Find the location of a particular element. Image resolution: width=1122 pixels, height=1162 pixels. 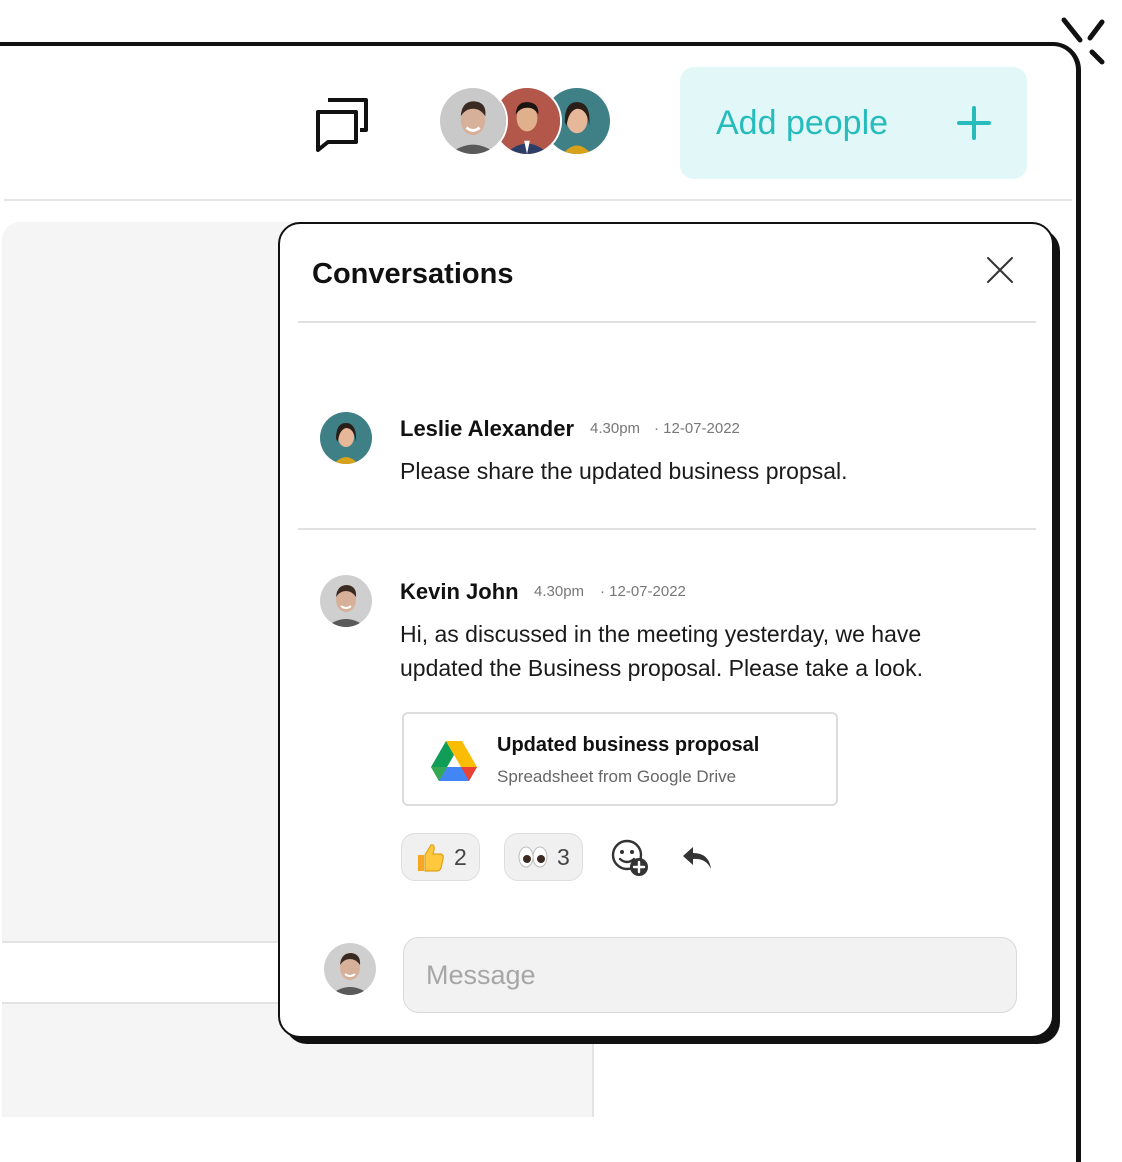

add-people-button: Add people is located at coordinates (853, 123).